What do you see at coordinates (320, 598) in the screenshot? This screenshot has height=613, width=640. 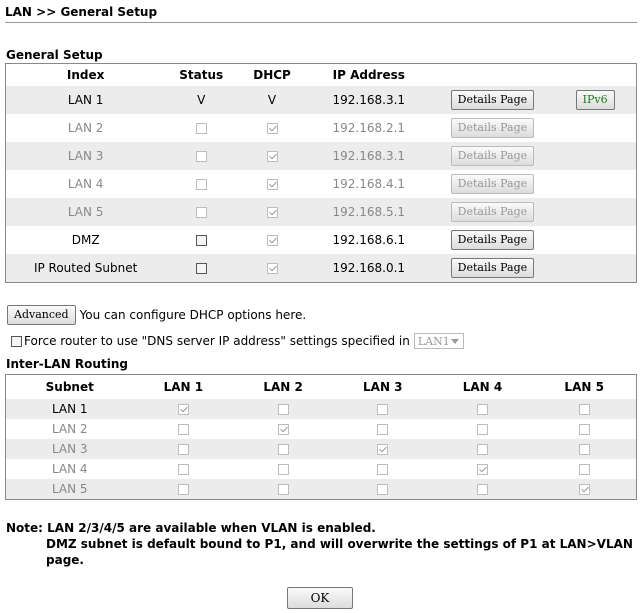 I see `ok-button: OK` at bounding box center [320, 598].